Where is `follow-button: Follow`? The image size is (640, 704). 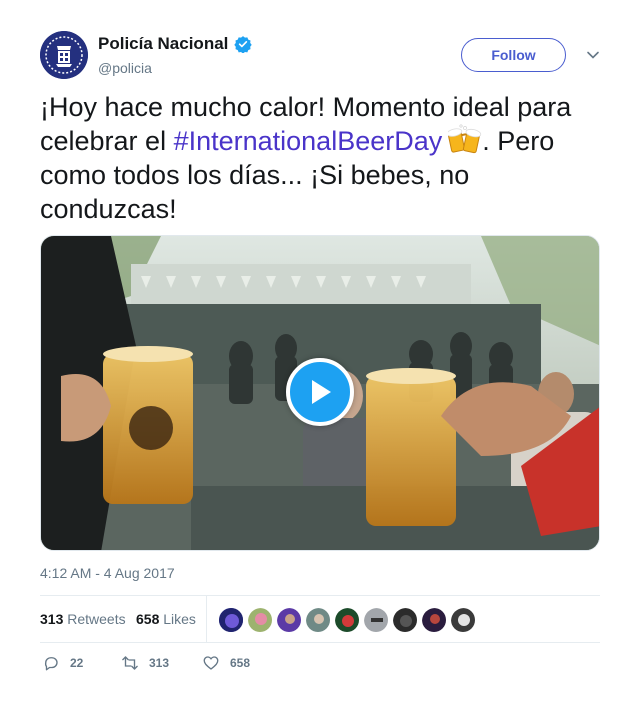 follow-button: Follow is located at coordinates (513, 55).